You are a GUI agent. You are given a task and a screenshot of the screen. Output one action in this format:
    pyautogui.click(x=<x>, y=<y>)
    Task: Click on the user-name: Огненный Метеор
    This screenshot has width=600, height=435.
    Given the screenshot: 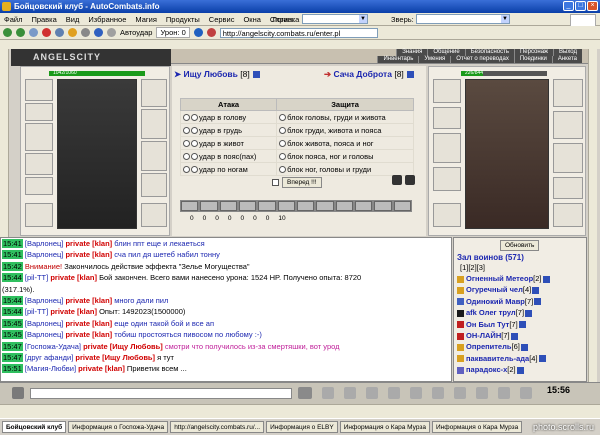 What is the action you would take?
    pyautogui.click(x=499, y=278)
    